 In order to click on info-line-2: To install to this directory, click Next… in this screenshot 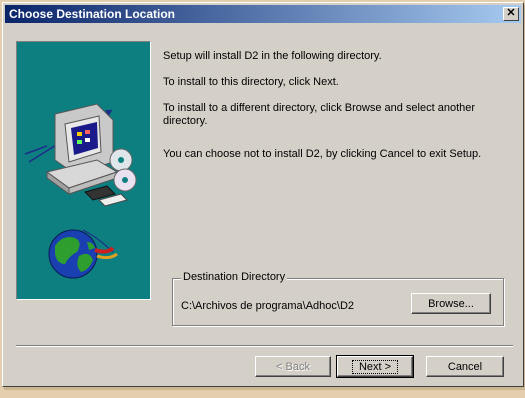, I will do `click(251, 82)`.